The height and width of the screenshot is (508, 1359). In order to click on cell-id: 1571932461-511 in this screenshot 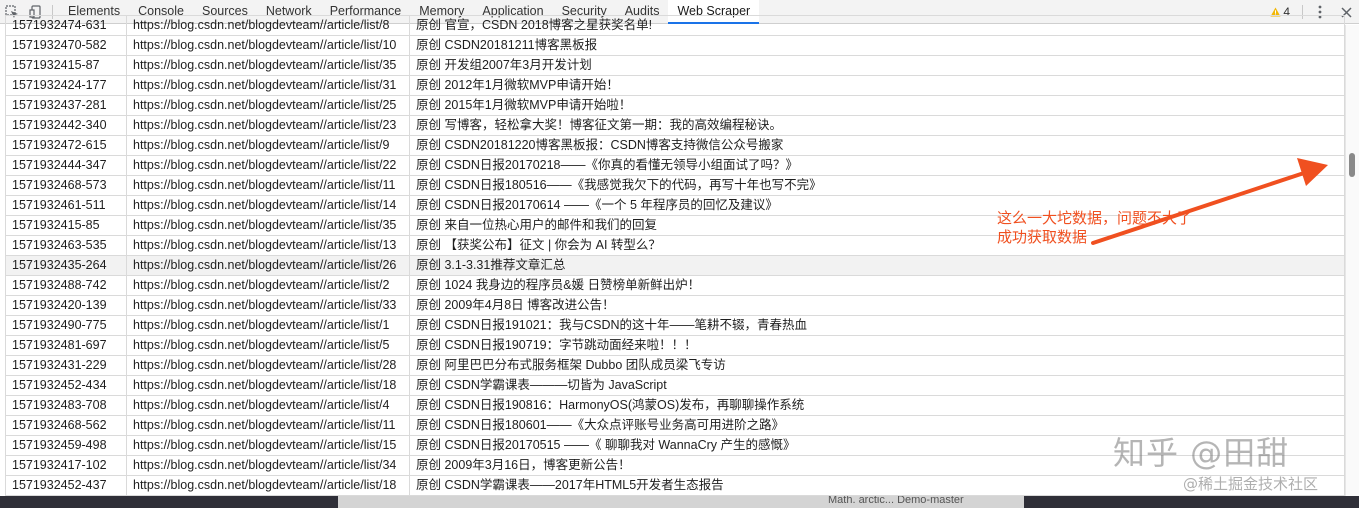, I will do `click(66, 205)`.